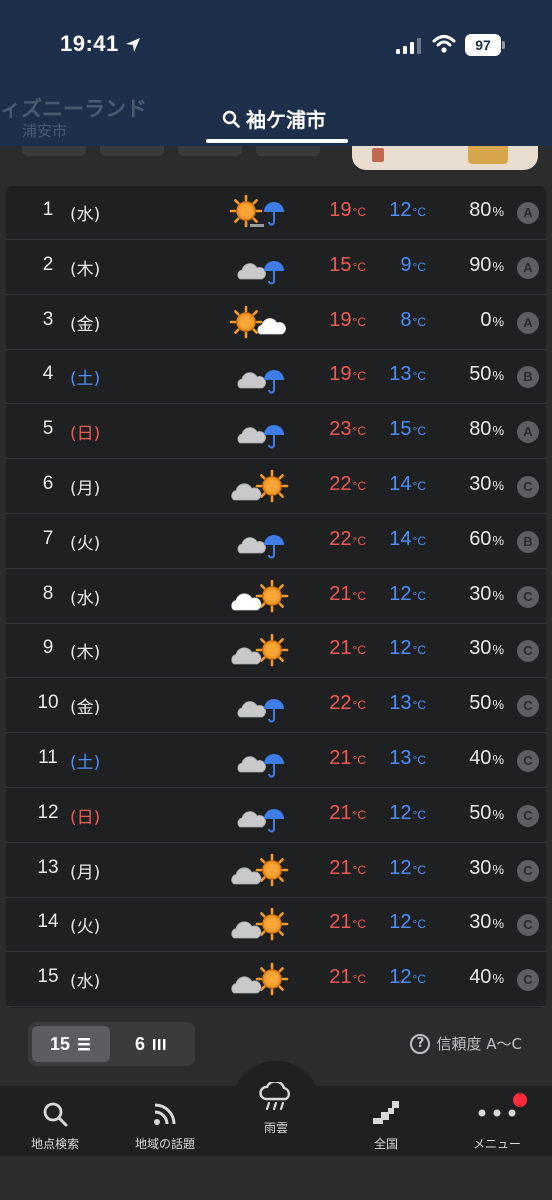 The height and width of the screenshot is (1200, 552). I want to click on forecast-row: 2 (木) 15°C 9°C 90% A, so click(276, 268).